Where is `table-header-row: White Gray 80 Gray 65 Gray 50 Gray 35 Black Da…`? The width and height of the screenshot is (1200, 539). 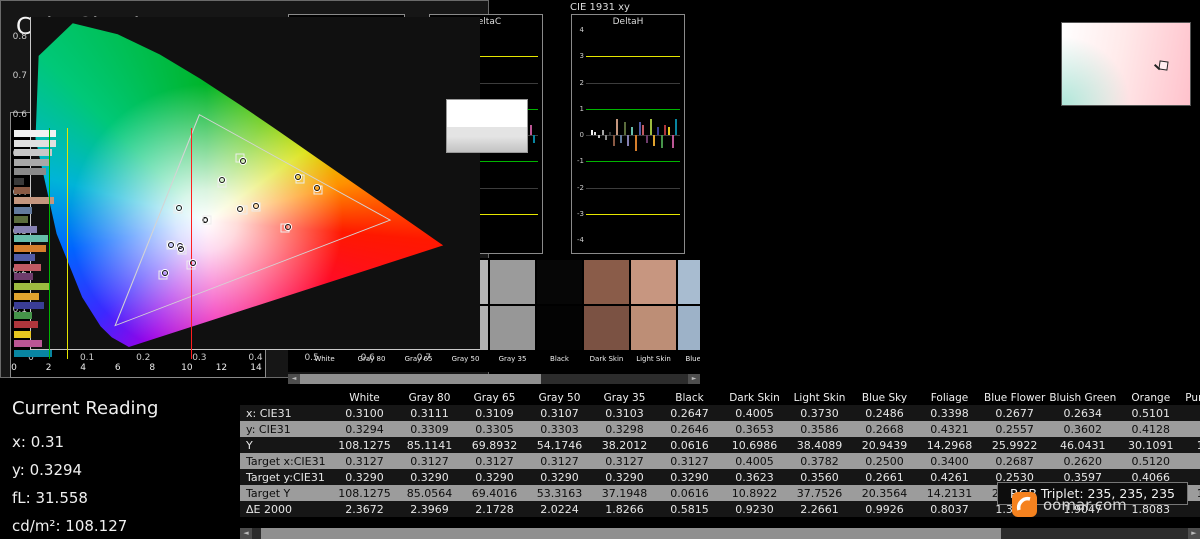 table-header-row: White Gray 80 Gray 65 Gray 50 Gray 35 Black Da… is located at coordinates (720, 397).